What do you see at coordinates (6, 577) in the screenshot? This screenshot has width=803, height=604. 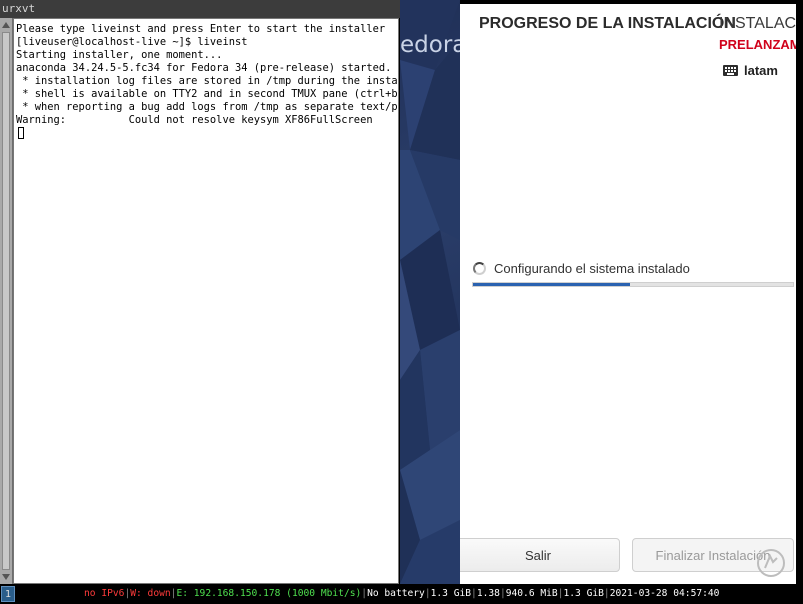 I see `scroll-down-arrow-icon` at bounding box center [6, 577].